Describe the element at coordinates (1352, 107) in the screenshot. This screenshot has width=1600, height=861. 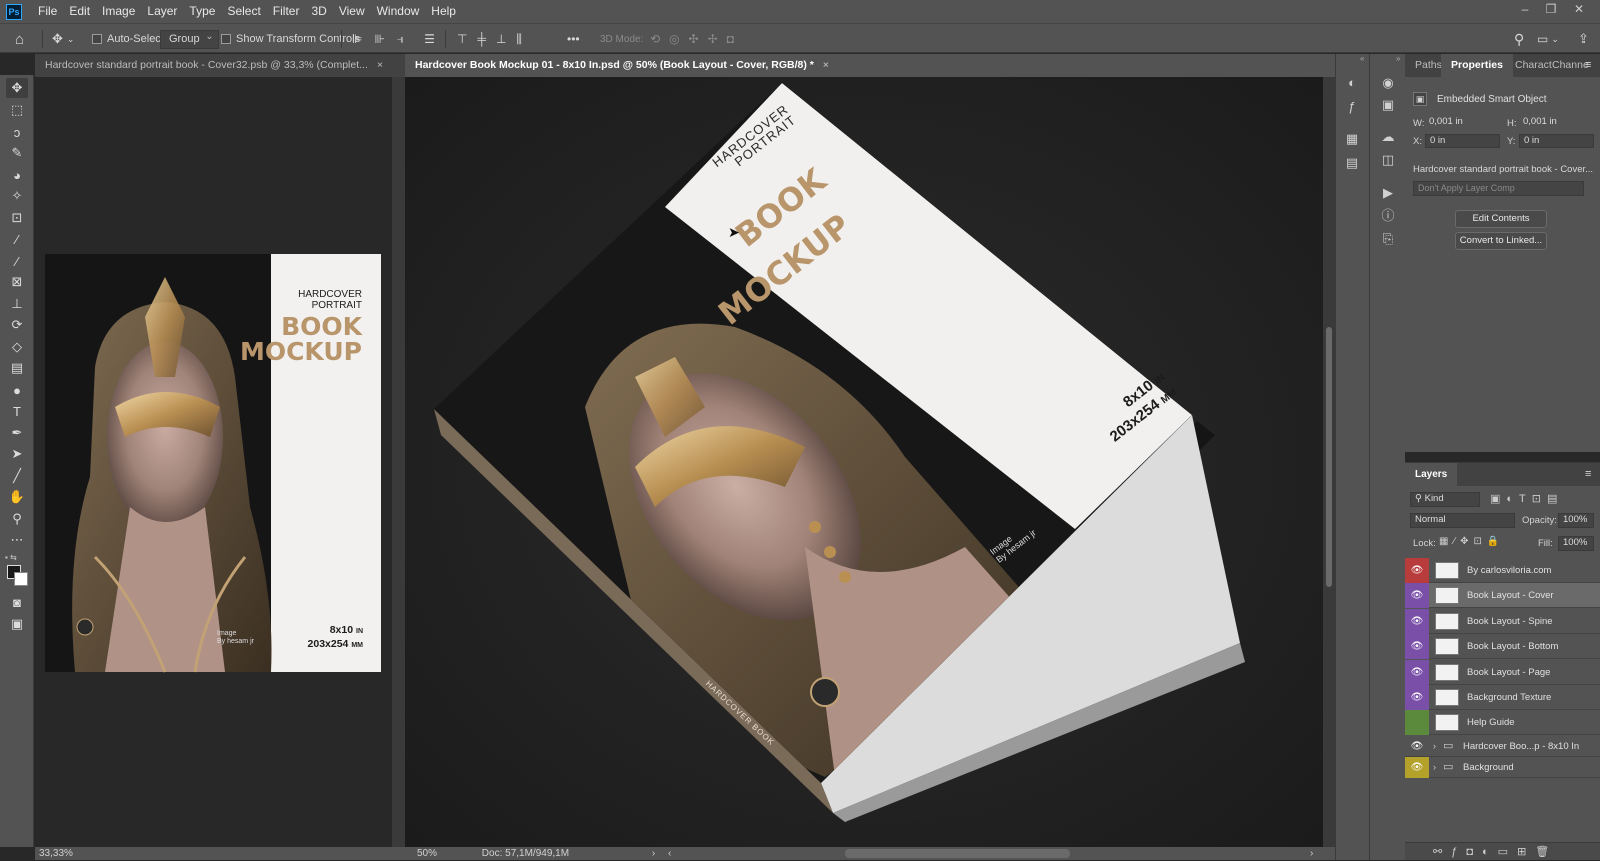
I see `styles-icon: ƒ` at that location.